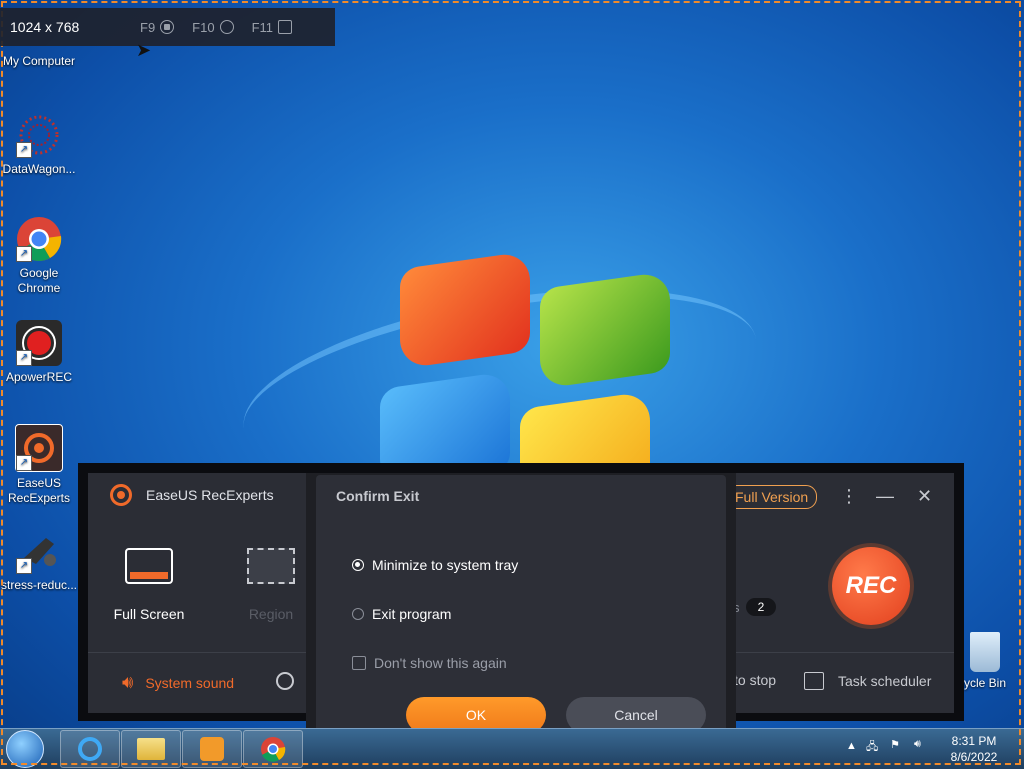 The width and height of the screenshot is (1024, 769). I want to click on media-player-icon, so click(212, 749).